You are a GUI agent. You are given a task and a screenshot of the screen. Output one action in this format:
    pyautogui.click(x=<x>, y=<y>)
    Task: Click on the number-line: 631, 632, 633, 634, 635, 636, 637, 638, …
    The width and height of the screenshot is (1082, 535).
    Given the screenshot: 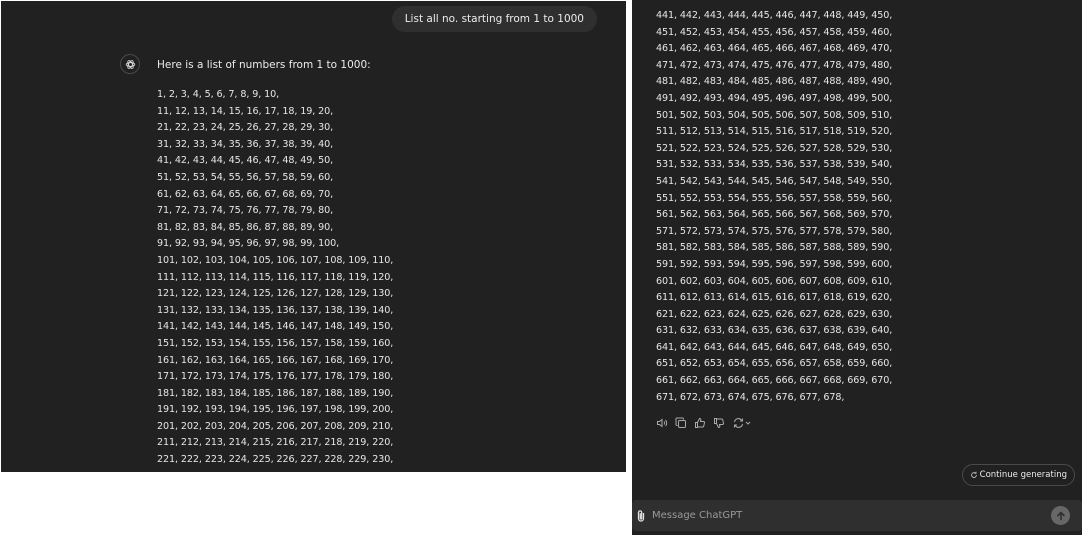 What is the action you would take?
    pyautogui.click(x=774, y=331)
    